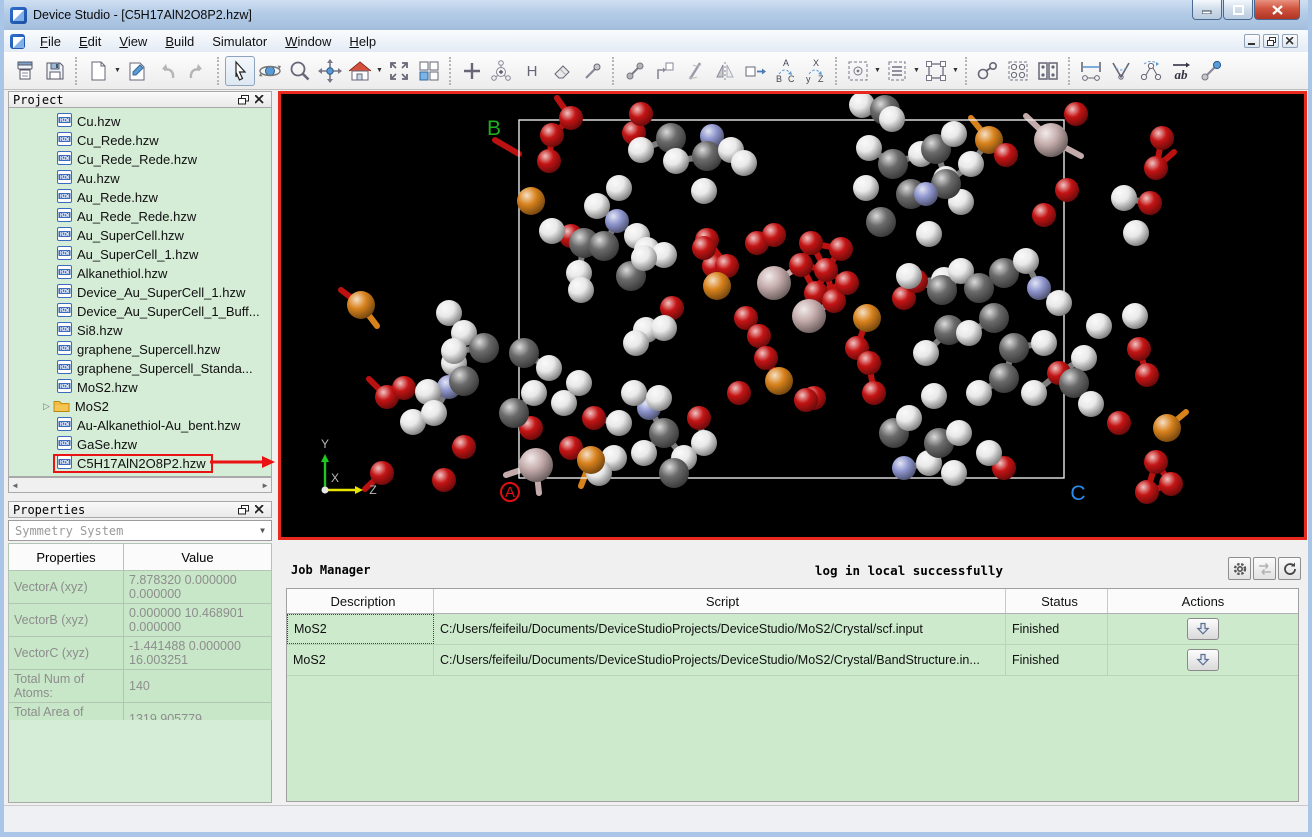 This screenshot has height=837, width=1312. Describe the element at coordinates (15, 485) in the screenshot. I see `scroll-left-icon: ◄` at that location.